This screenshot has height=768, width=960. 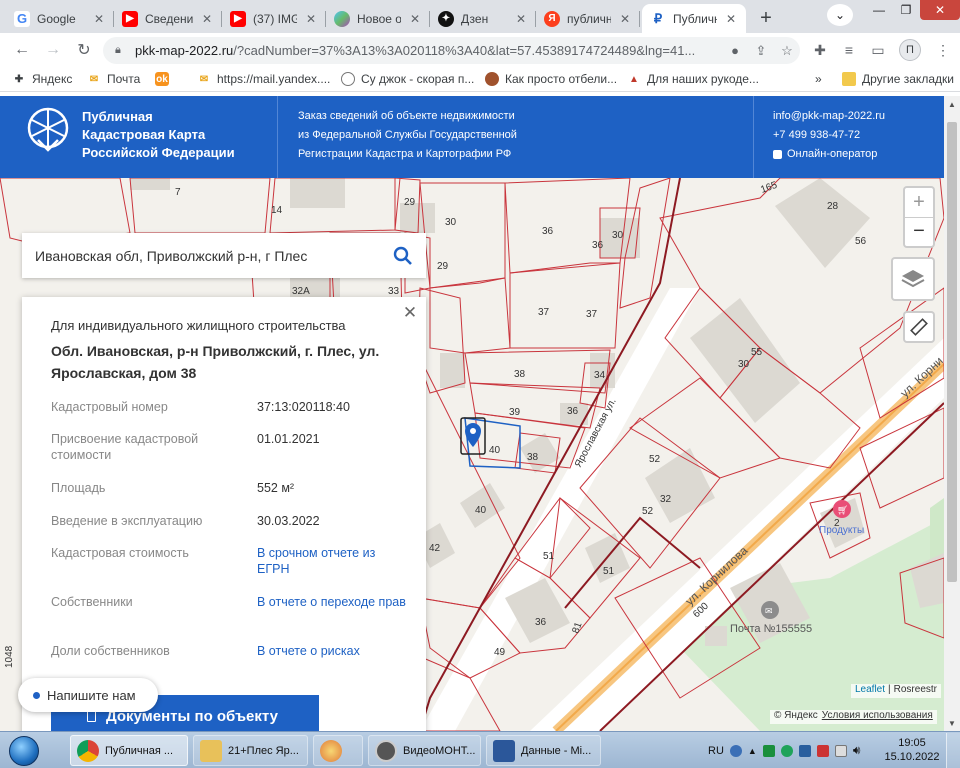 I want to click on egrn-report-link: В срочном отчете из ЕГРН, so click(x=334, y=561).